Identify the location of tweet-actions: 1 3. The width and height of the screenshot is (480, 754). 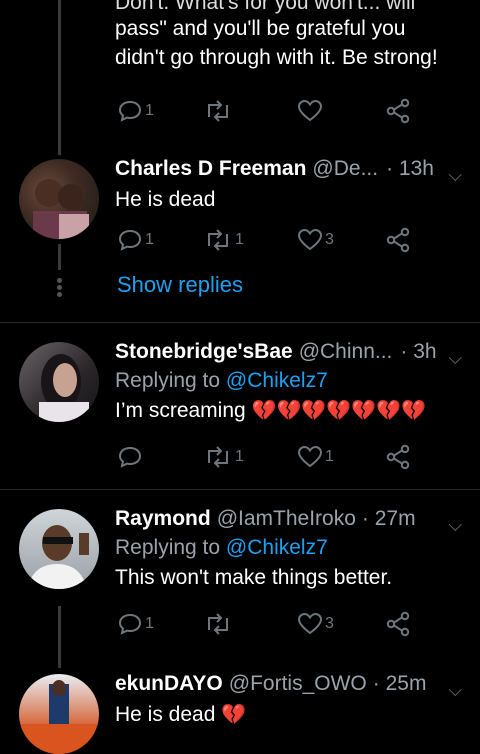
(265, 624).